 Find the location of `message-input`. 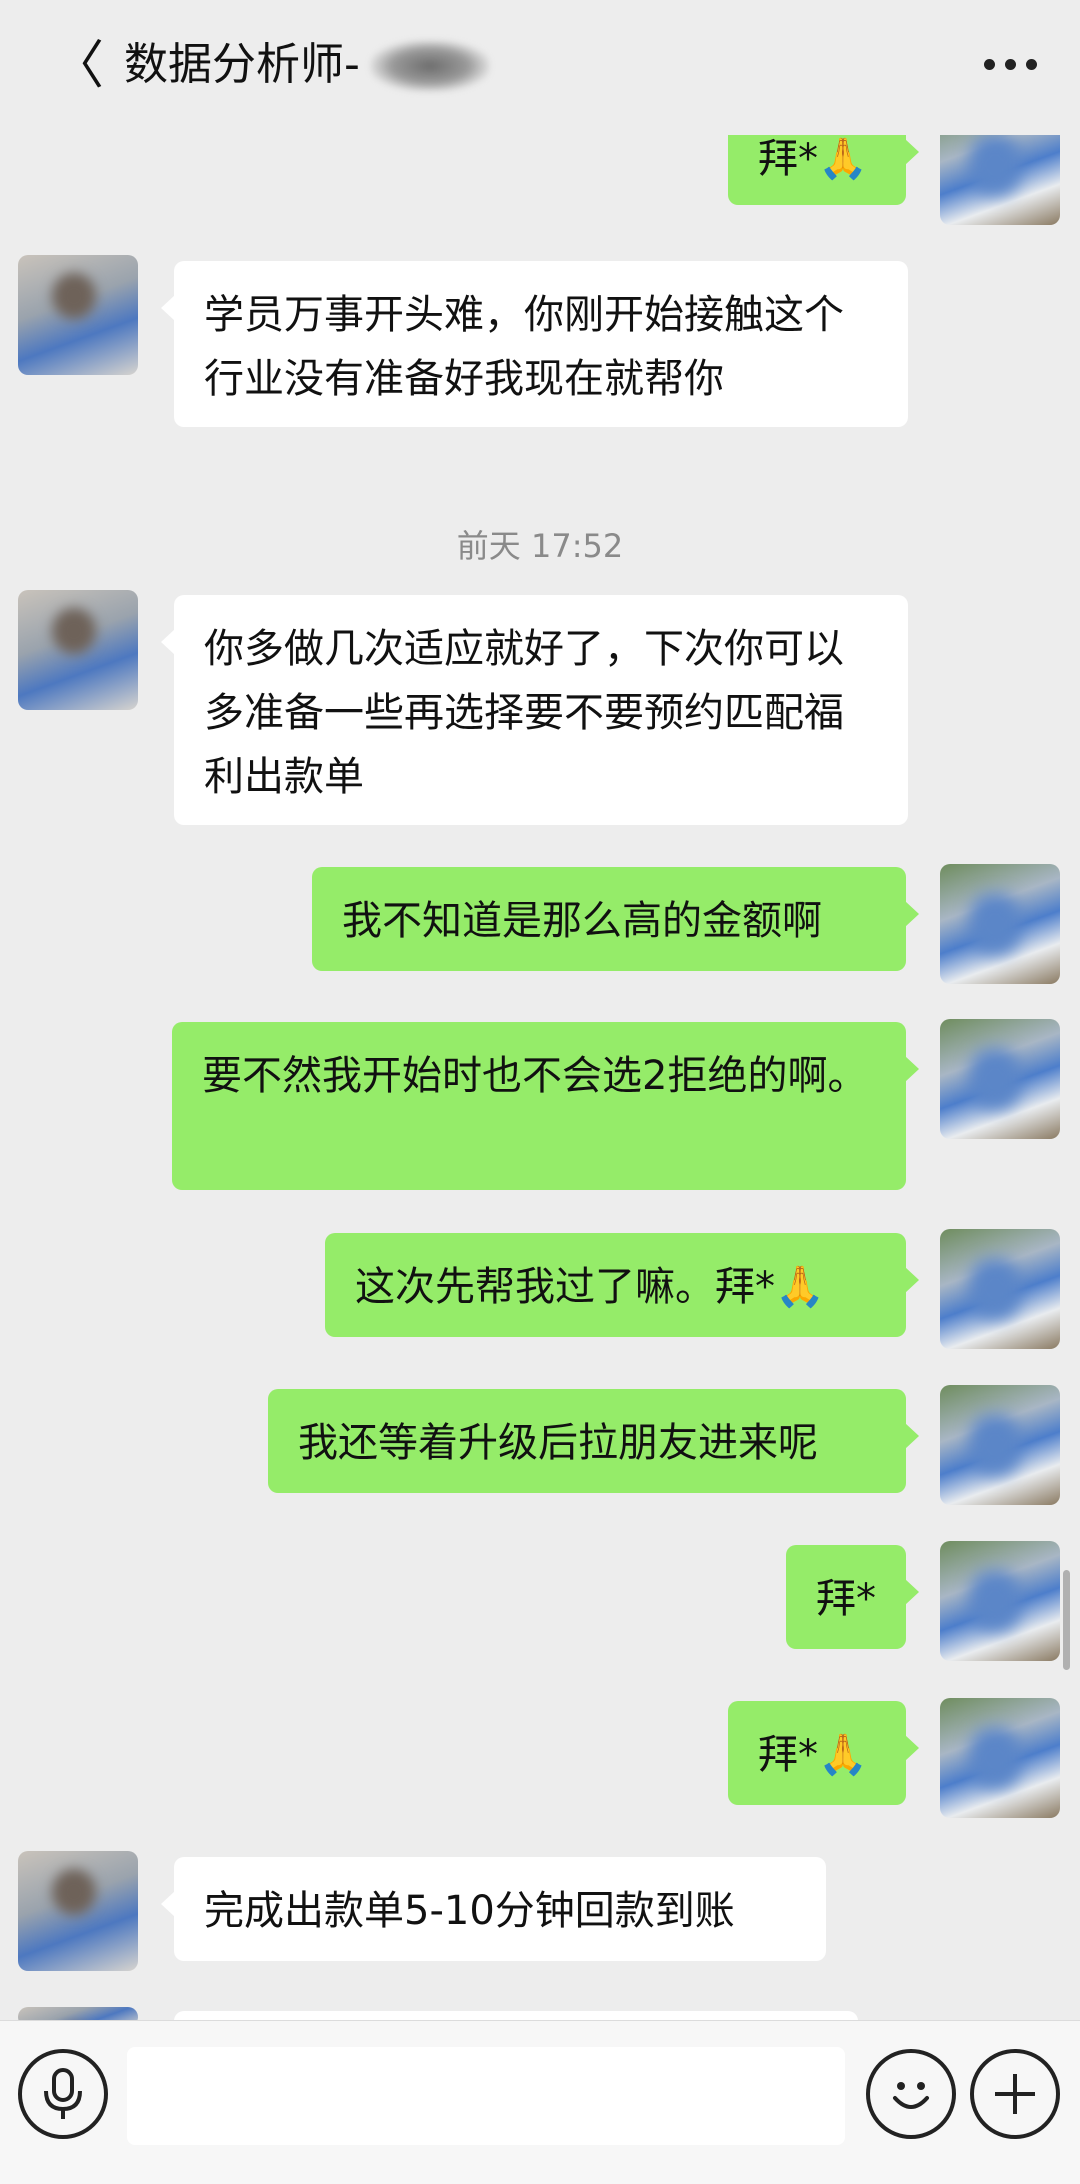

message-input is located at coordinates (486, 2096).